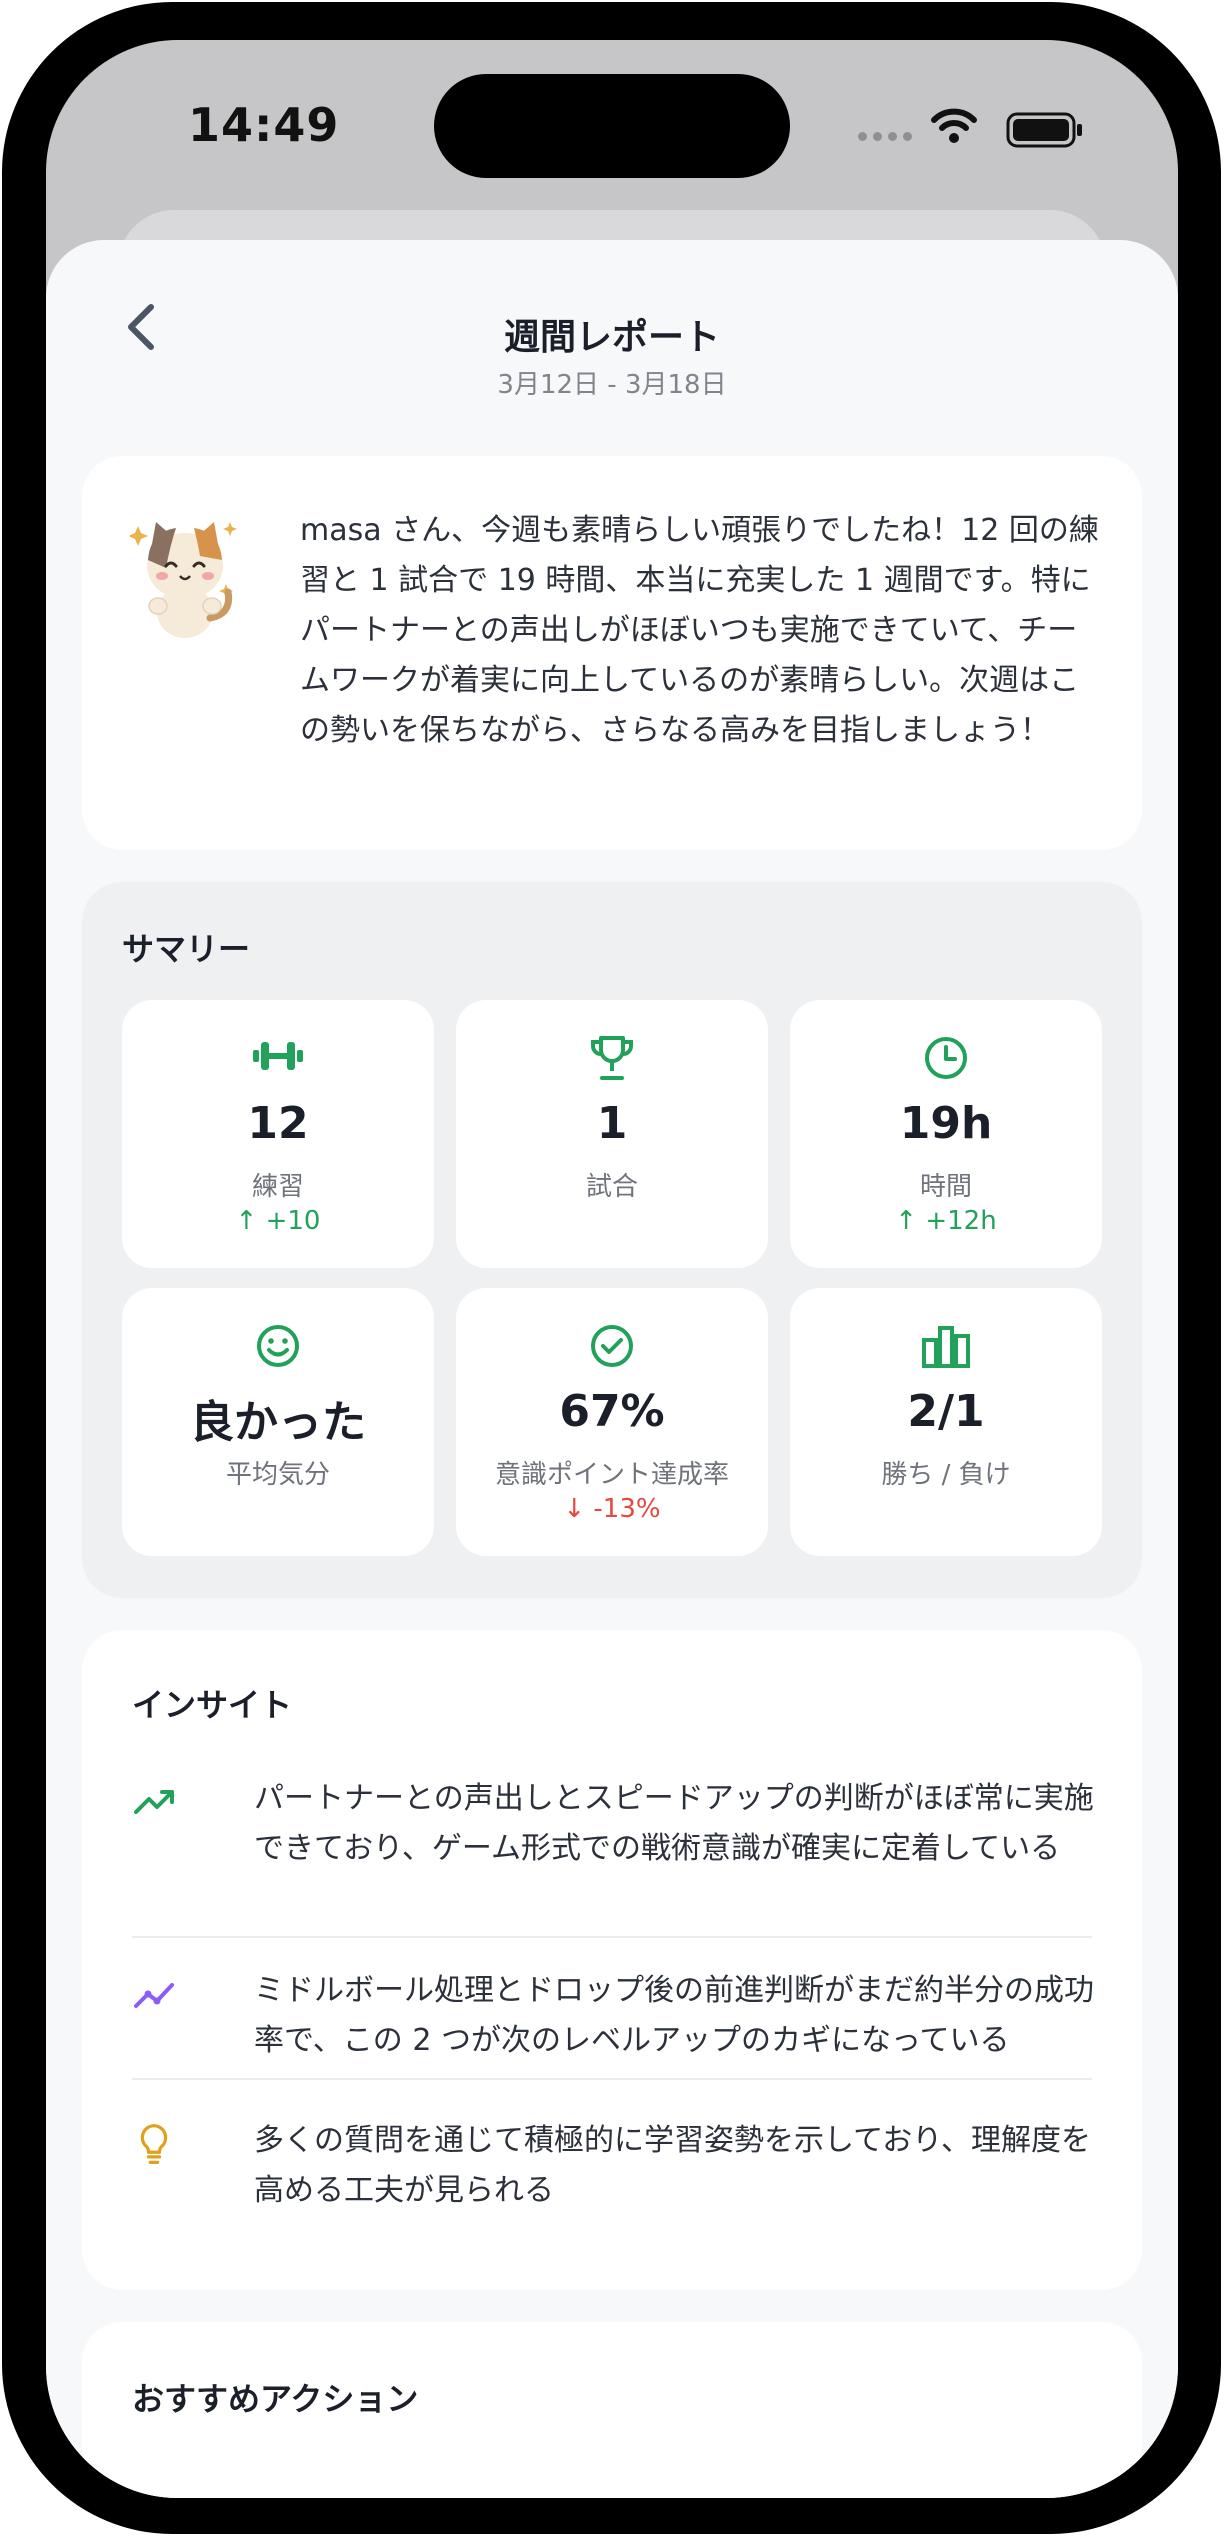  What do you see at coordinates (186, 949) in the screenshot?
I see `summary-title: サマリー` at bounding box center [186, 949].